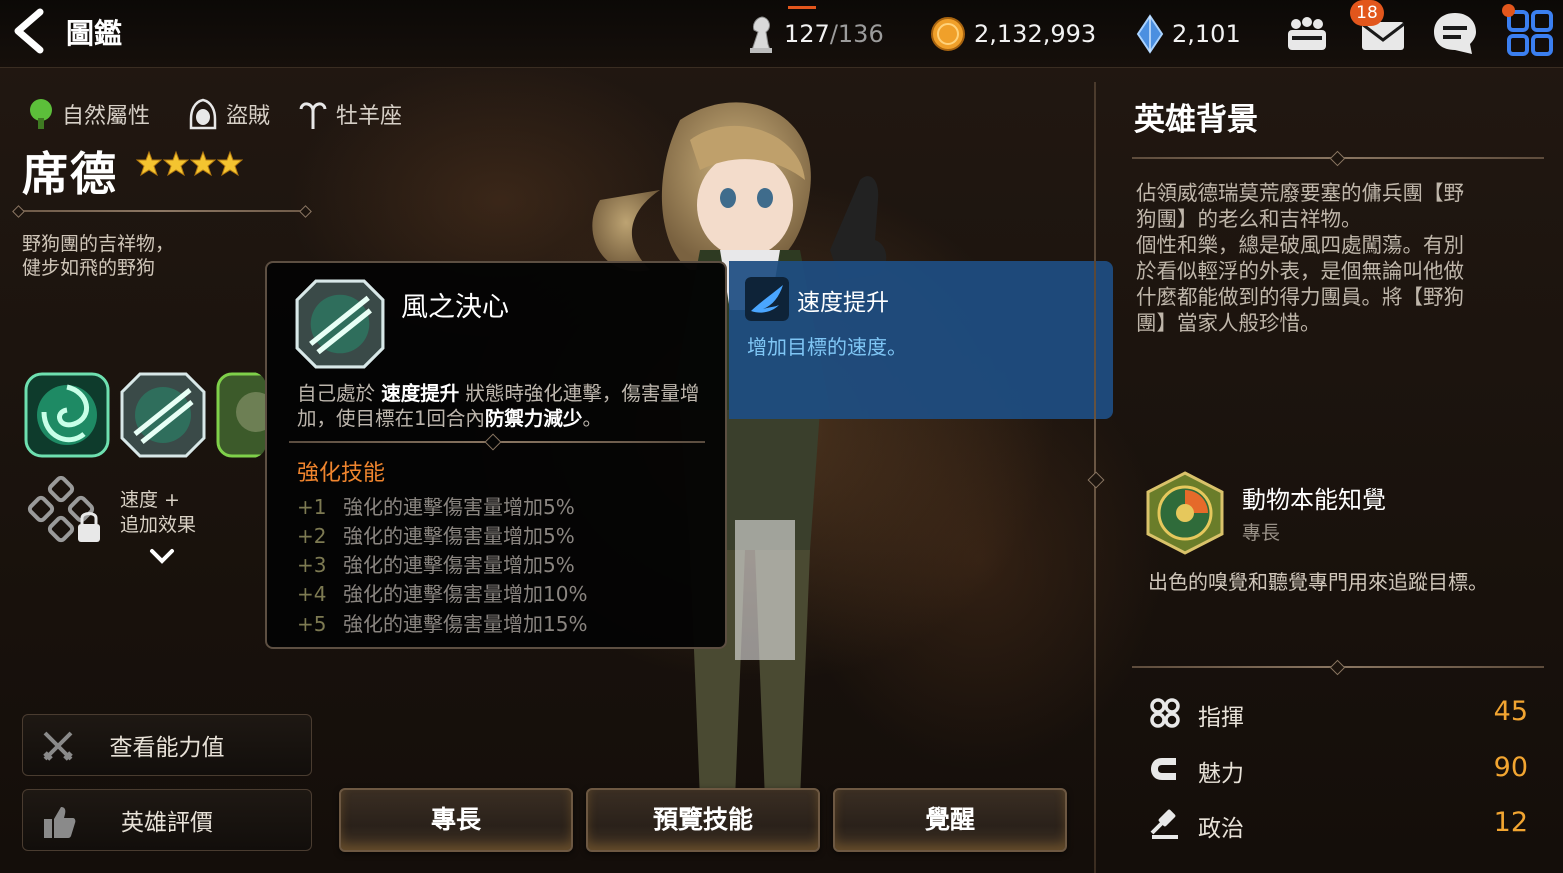 Image resolution: width=1563 pixels, height=873 pixels. I want to click on class-label: 盜賊, so click(248, 116).